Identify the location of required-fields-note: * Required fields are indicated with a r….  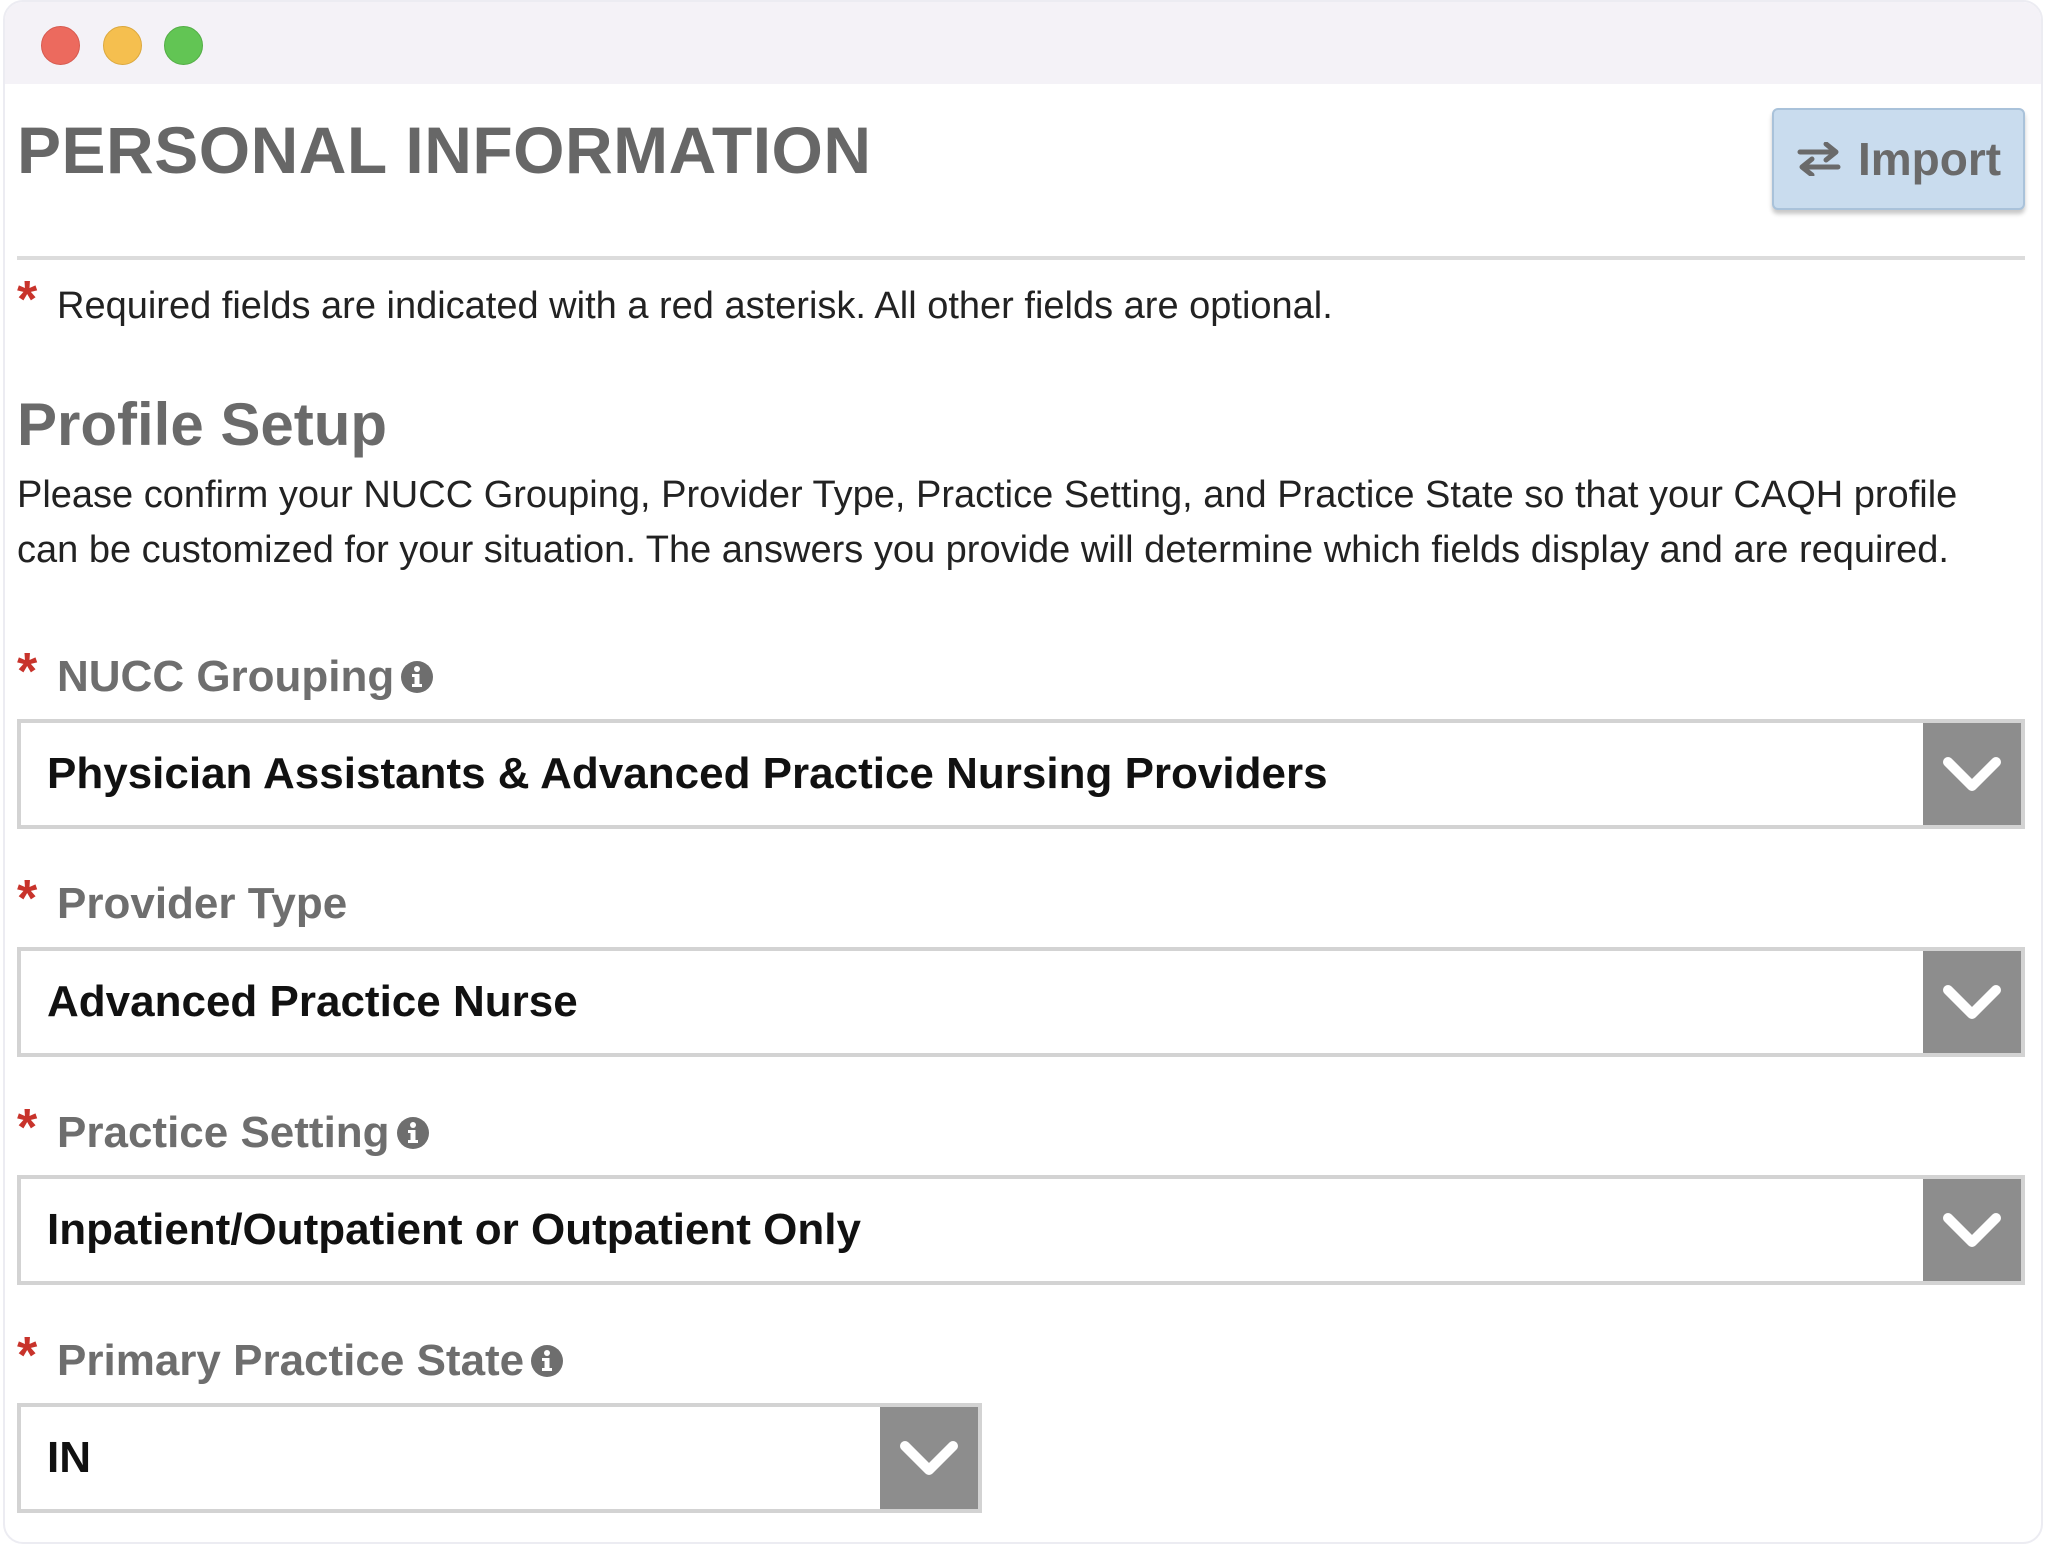
(675, 304).